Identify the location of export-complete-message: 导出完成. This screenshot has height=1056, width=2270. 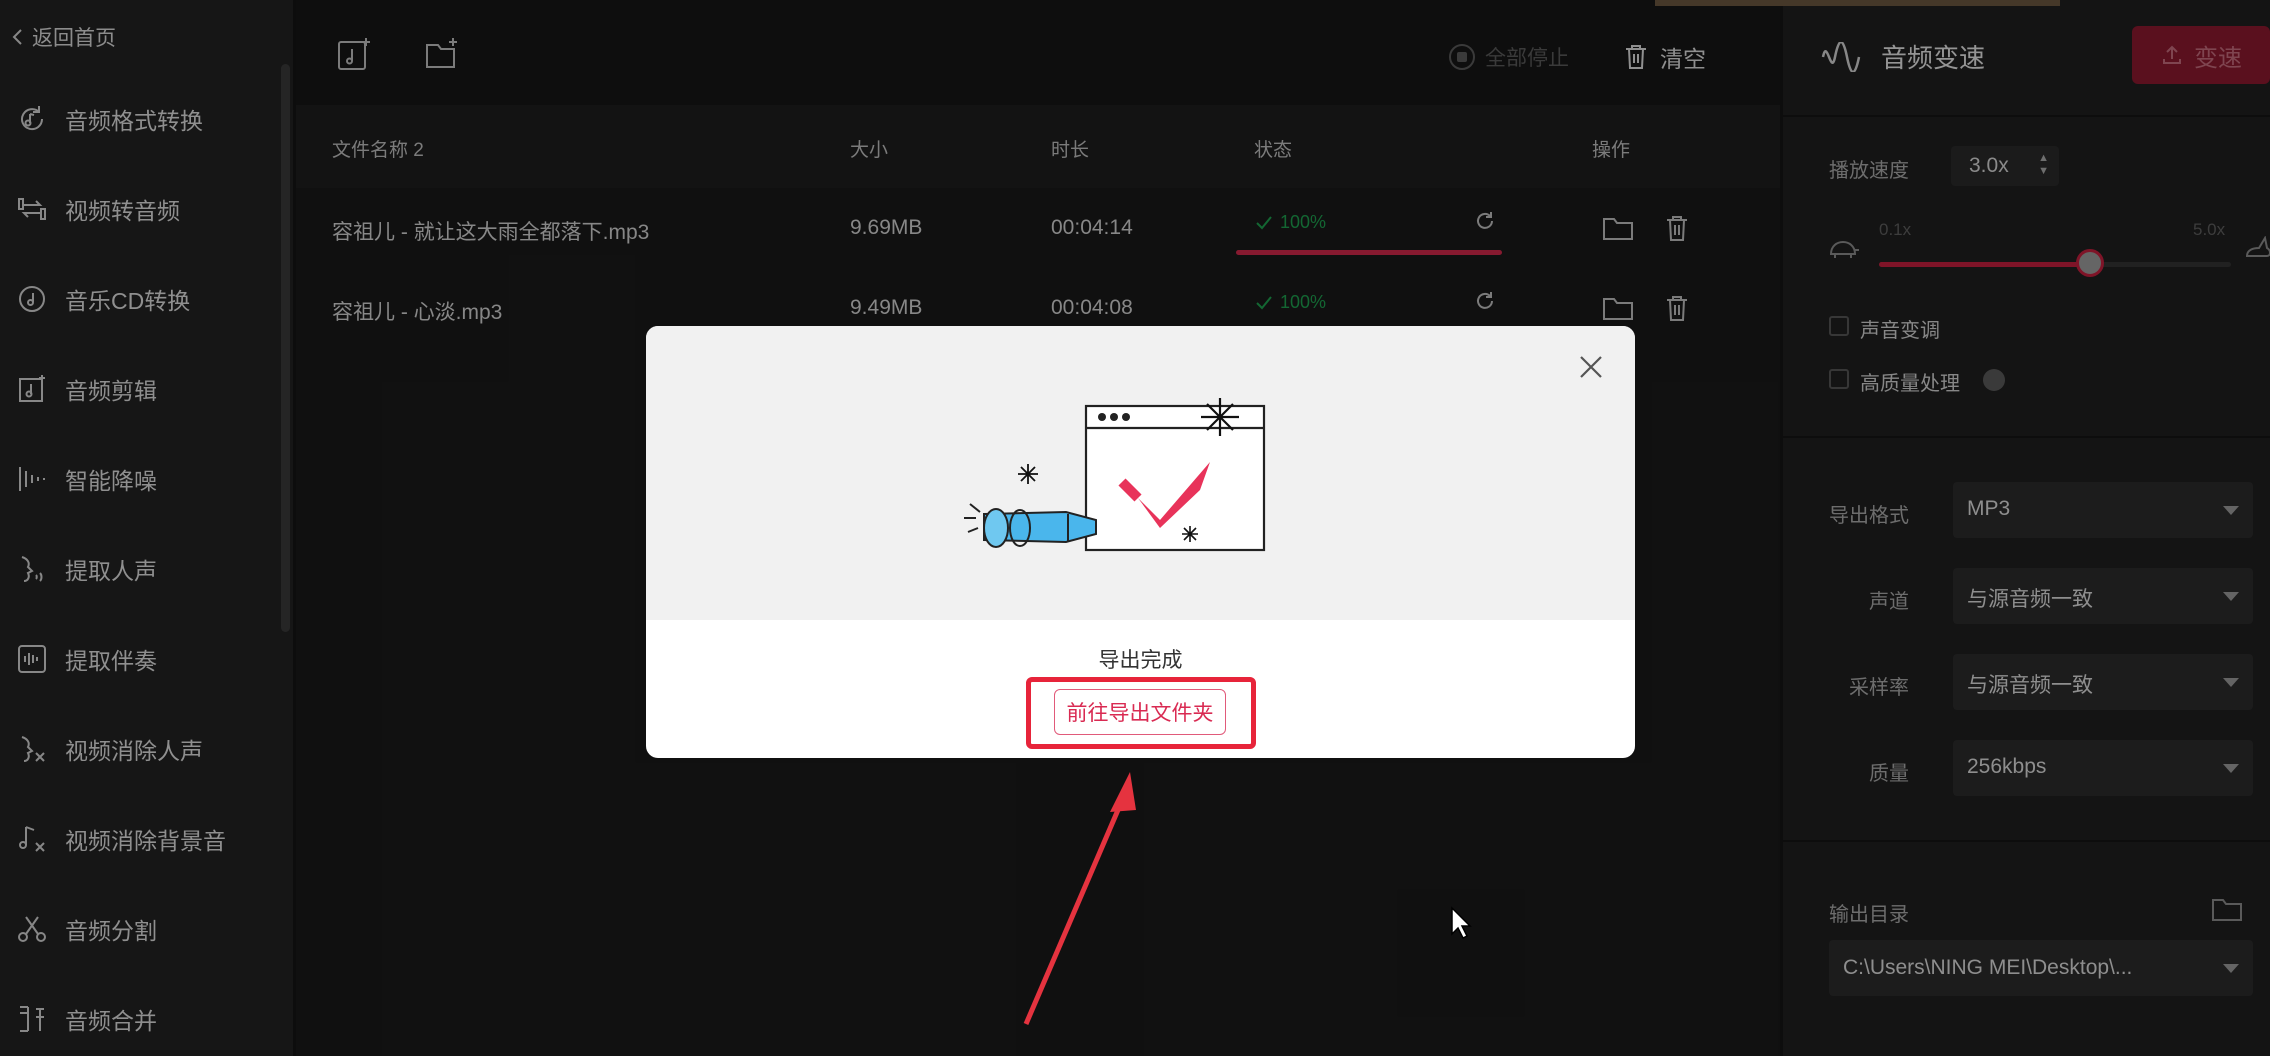
(1140, 660).